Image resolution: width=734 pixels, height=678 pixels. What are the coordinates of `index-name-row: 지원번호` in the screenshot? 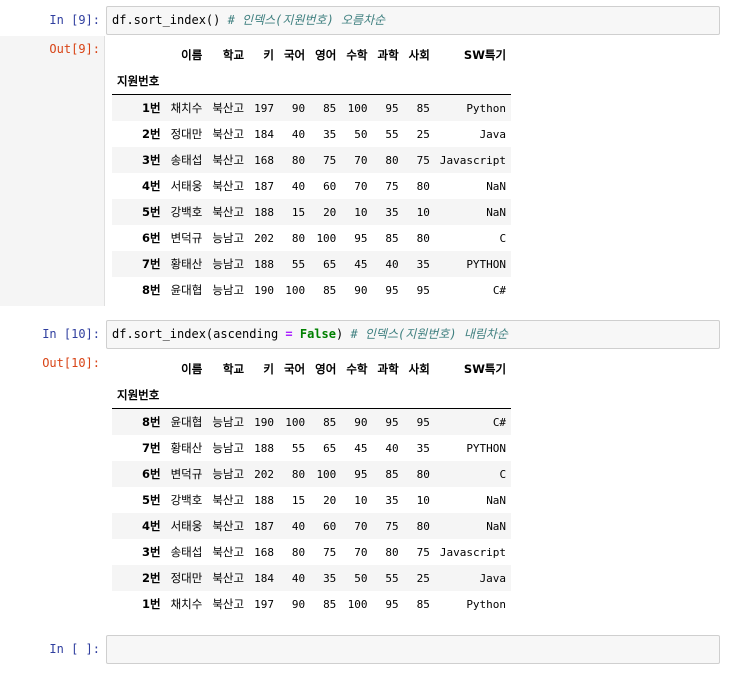 It's located at (312, 395).